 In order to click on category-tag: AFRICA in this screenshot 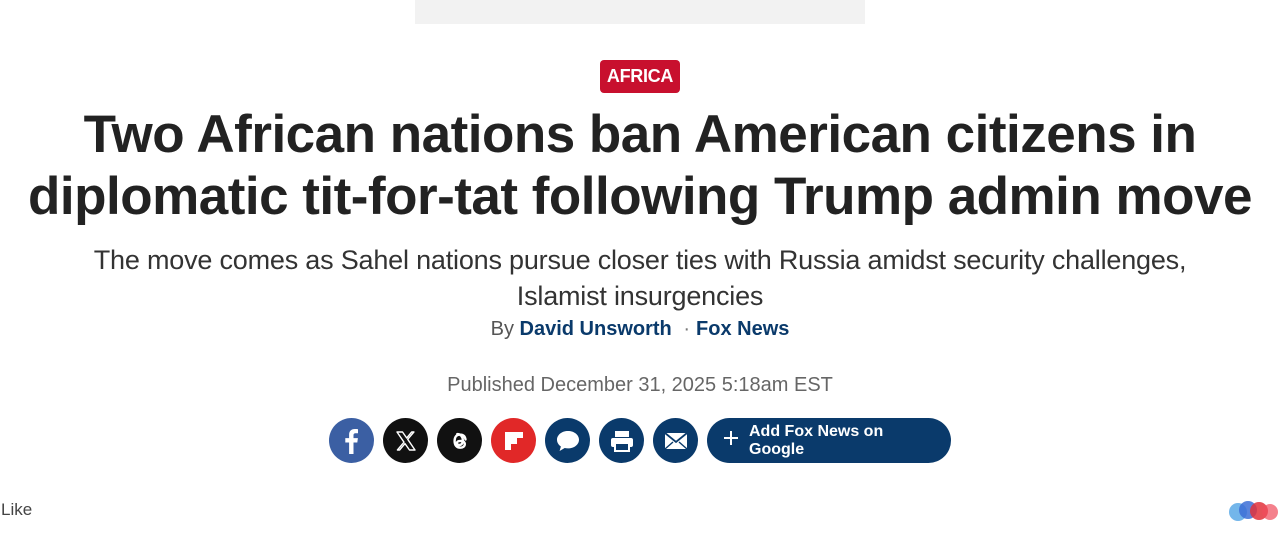, I will do `click(640, 76)`.